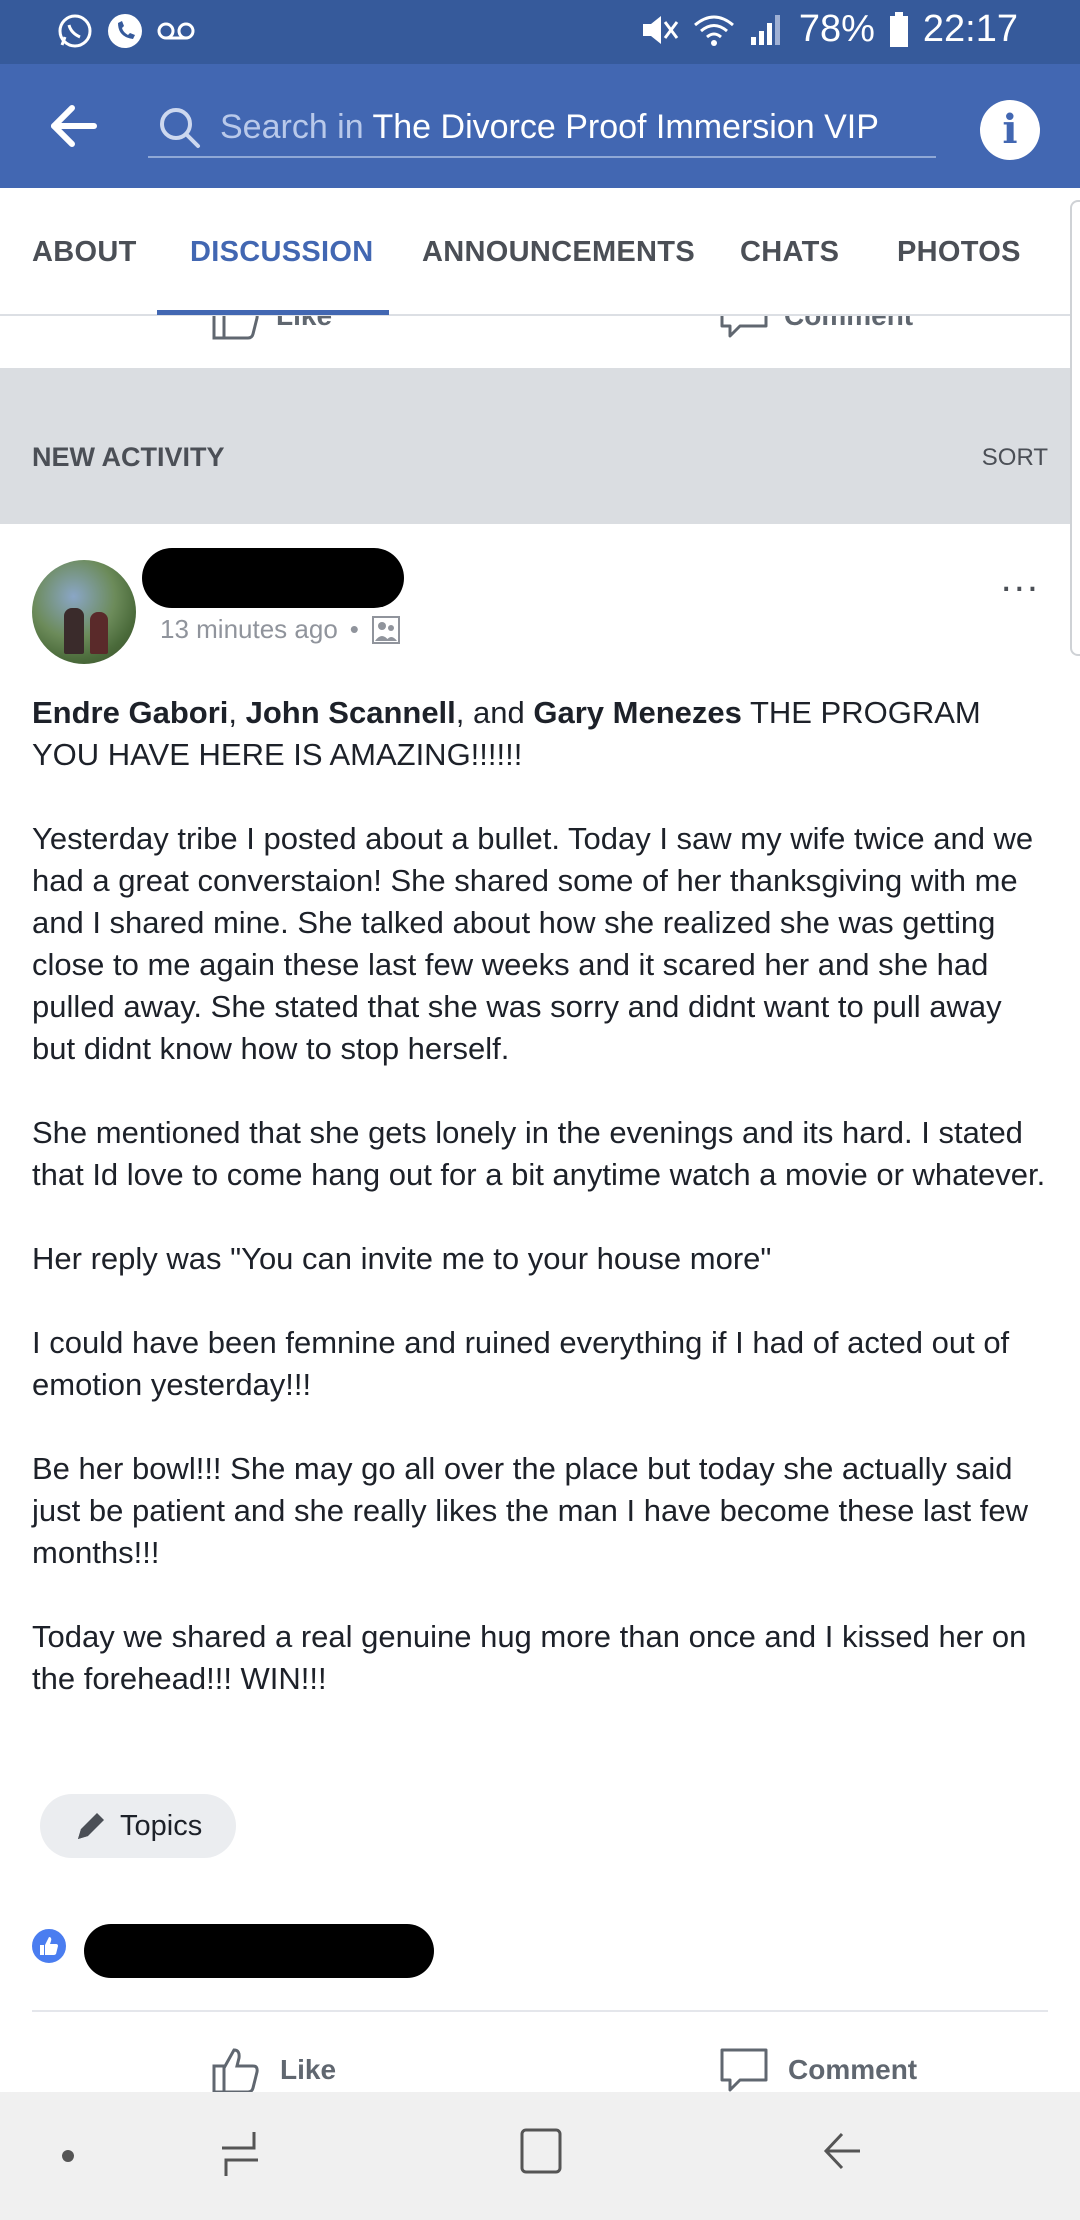 This screenshot has height=2220, width=1080. I want to click on battery-icon, so click(898, 29).